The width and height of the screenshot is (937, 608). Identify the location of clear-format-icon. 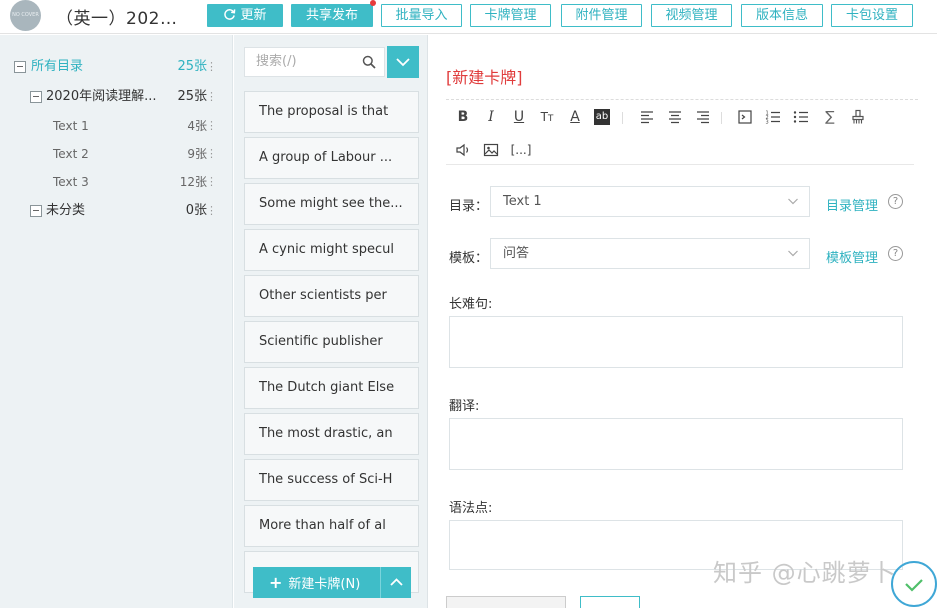
(858, 117).